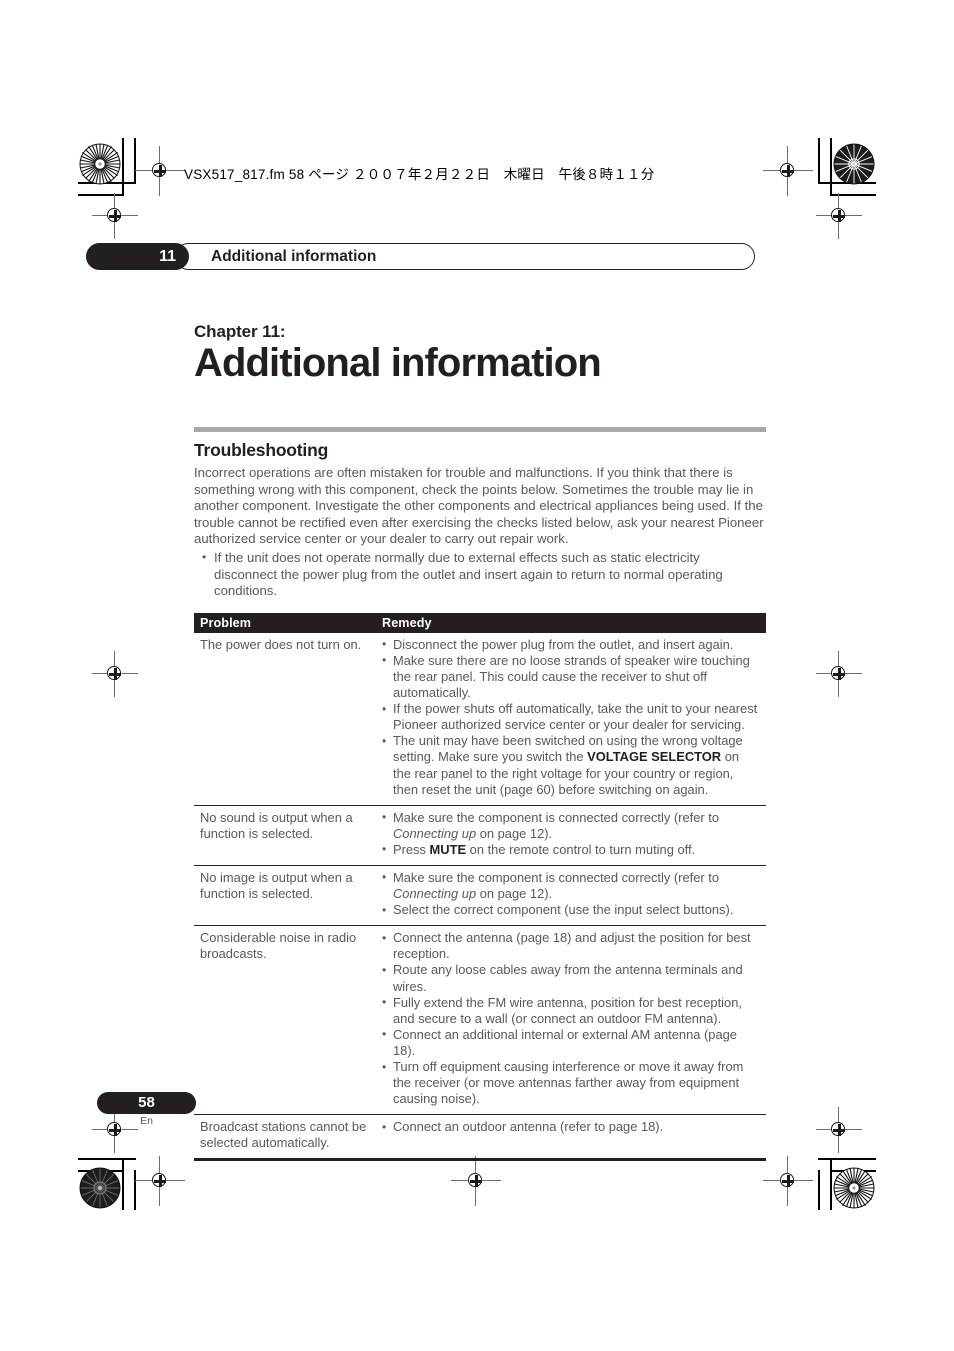 This screenshot has height=1351, width=954. I want to click on column-header-problem: Problem, so click(285, 622).